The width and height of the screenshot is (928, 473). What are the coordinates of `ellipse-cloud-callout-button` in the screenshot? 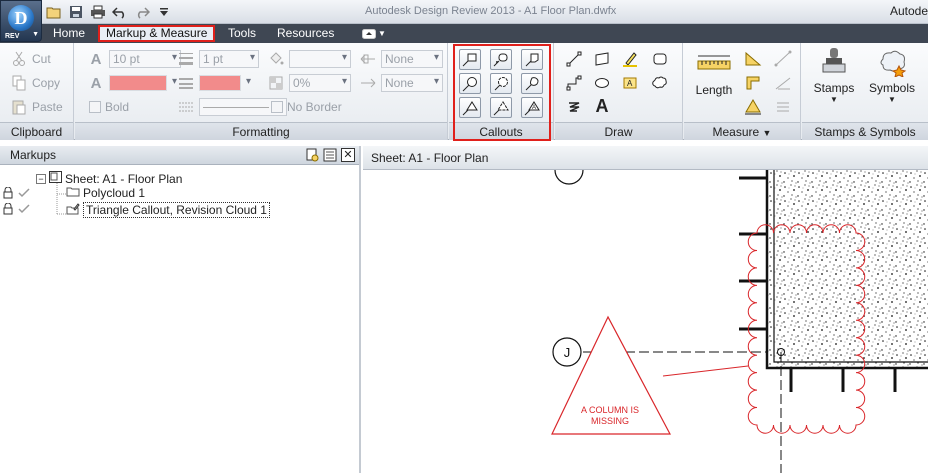 It's located at (501, 83).